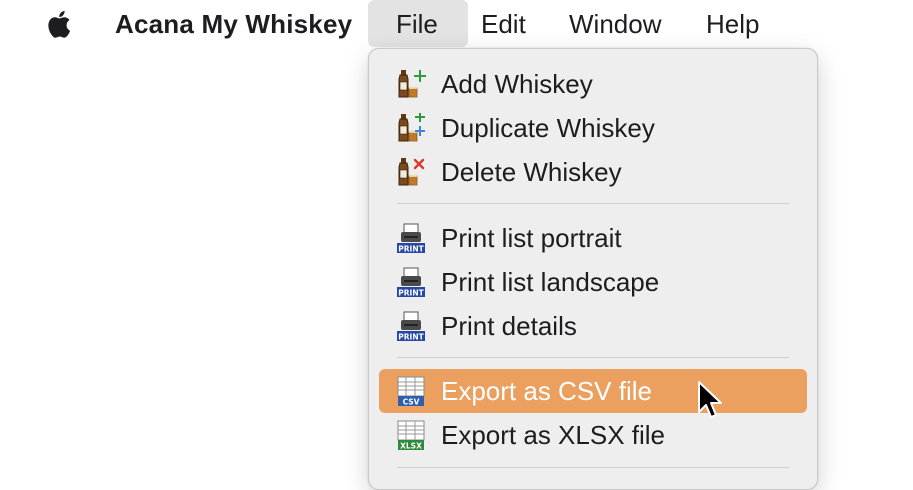 The height and width of the screenshot is (490, 913). What do you see at coordinates (456, 24) in the screenshot?
I see `menu-bar: Acana My Whiskey File Edit Window Help` at bounding box center [456, 24].